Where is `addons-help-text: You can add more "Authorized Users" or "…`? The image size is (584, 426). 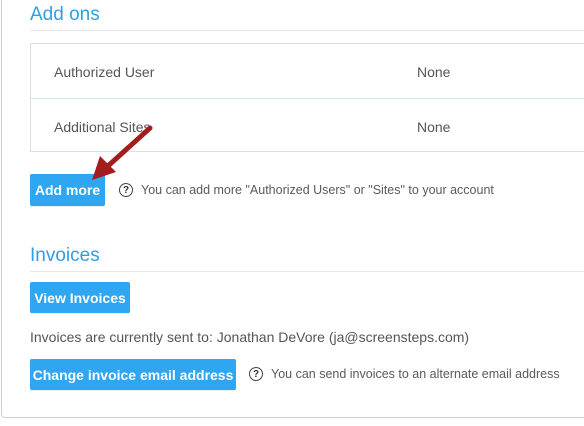
addons-help-text: You can add more "Authorized Users" or "… is located at coordinates (317, 190).